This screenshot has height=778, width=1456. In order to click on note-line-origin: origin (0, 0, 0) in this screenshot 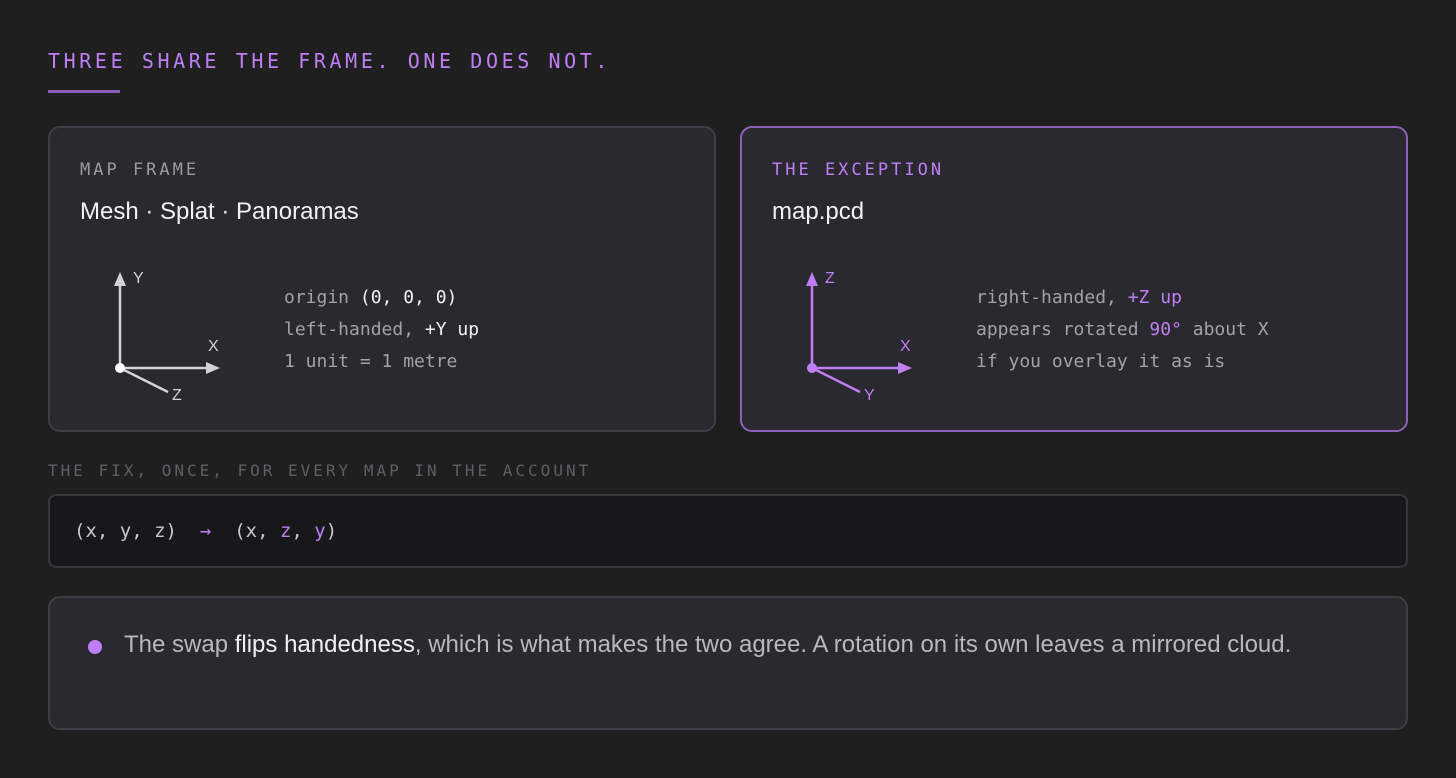, I will do `click(381, 298)`.